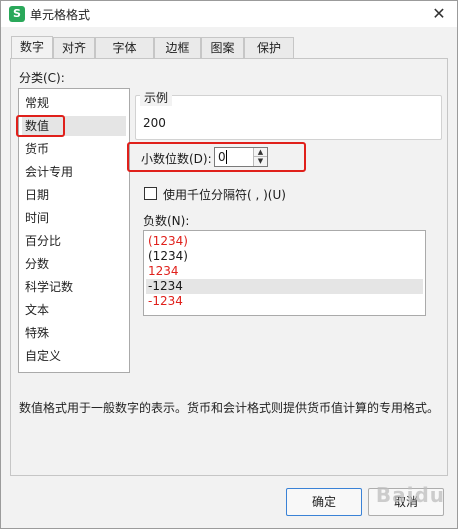  I want to click on tab-border: 边框, so click(177, 48).